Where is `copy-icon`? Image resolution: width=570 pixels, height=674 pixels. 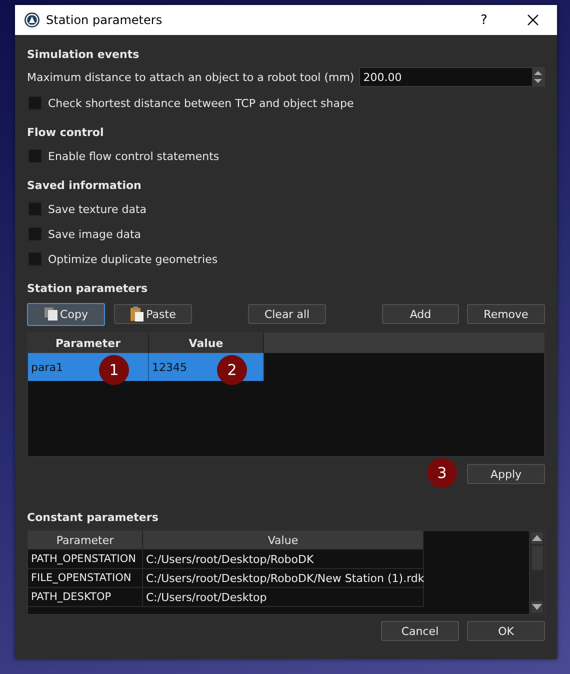 copy-icon is located at coordinates (51, 314).